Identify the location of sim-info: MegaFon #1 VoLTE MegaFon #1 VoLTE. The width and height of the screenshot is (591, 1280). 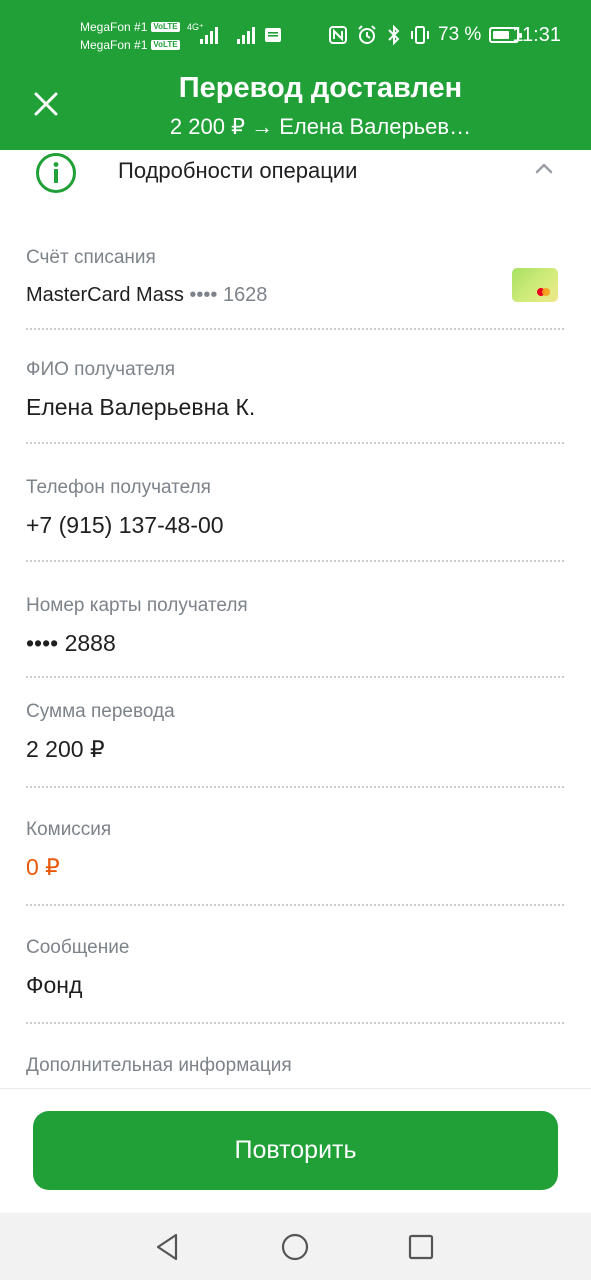
(130, 36).